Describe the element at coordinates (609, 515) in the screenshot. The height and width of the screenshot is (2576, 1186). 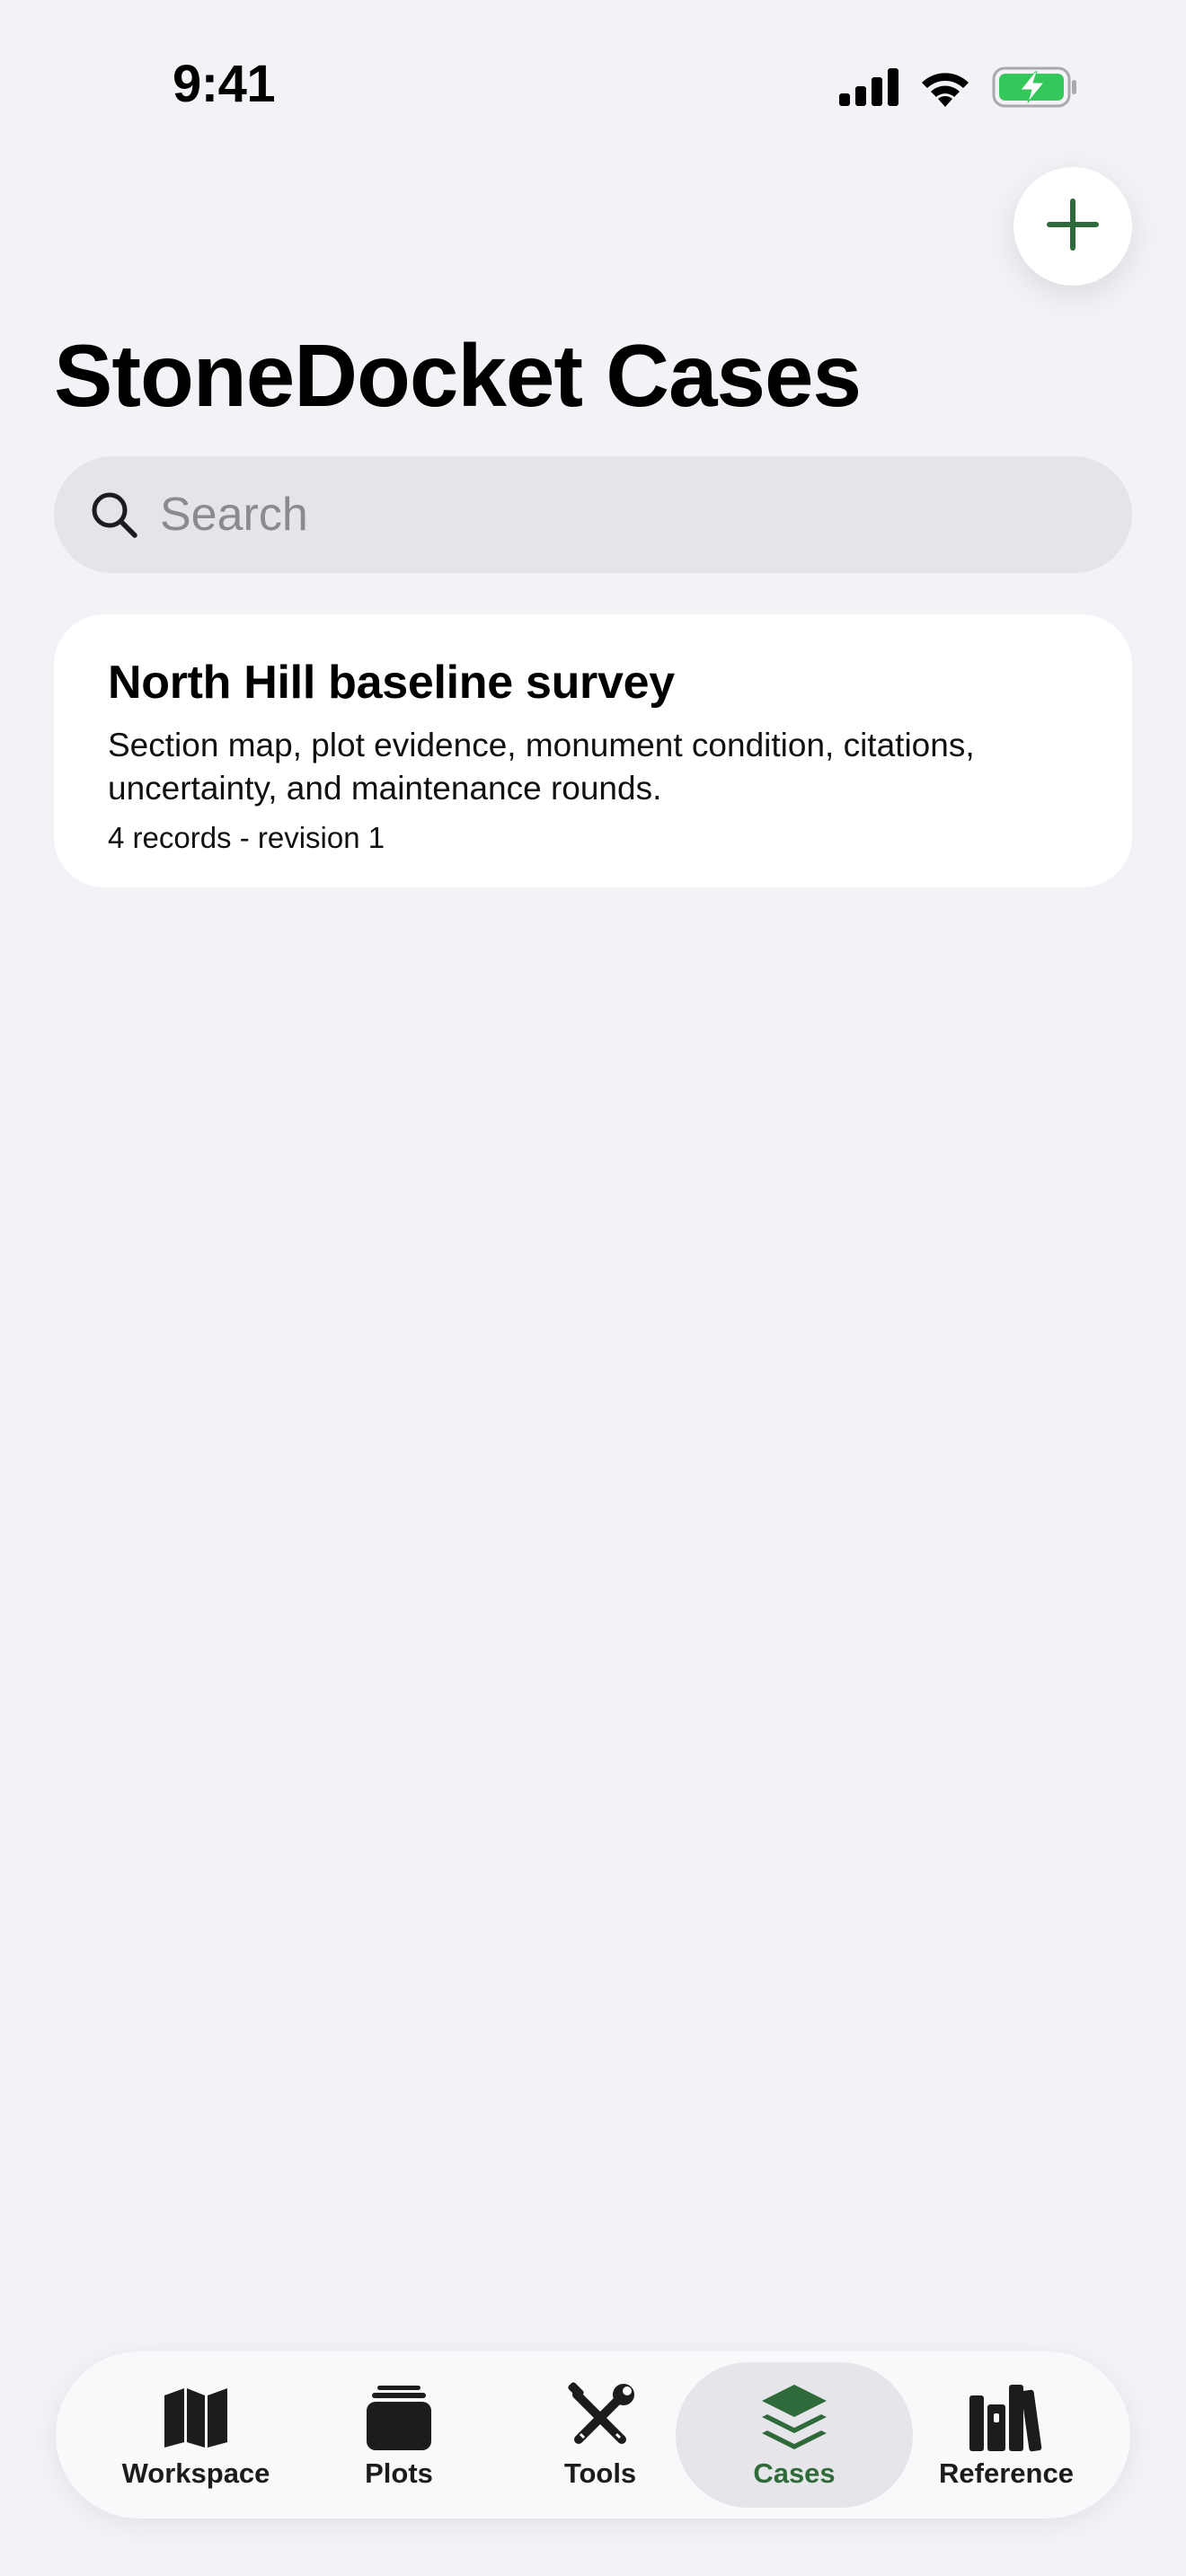
I see `search-input` at that location.